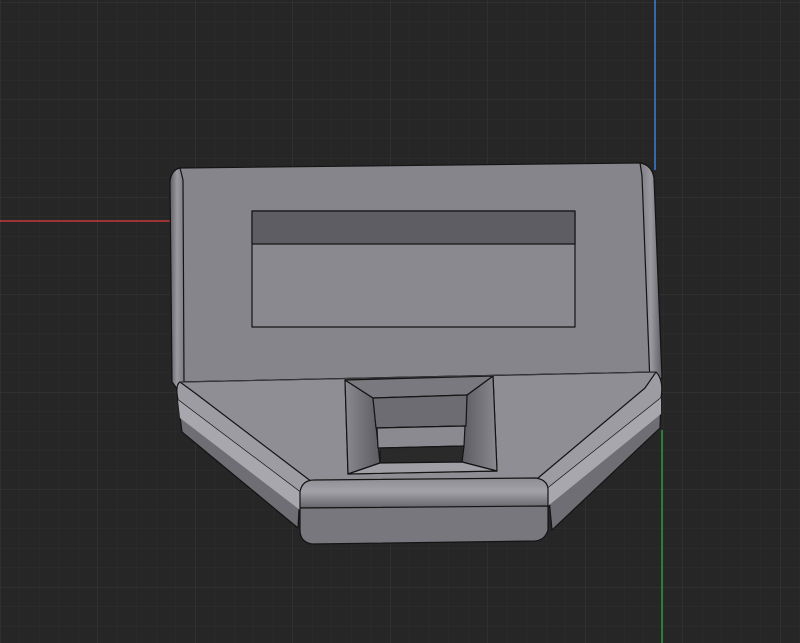  What do you see at coordinates (424, 493) in the screenshot?
I see `base-front-bevel` at bounding box center [424, 493].